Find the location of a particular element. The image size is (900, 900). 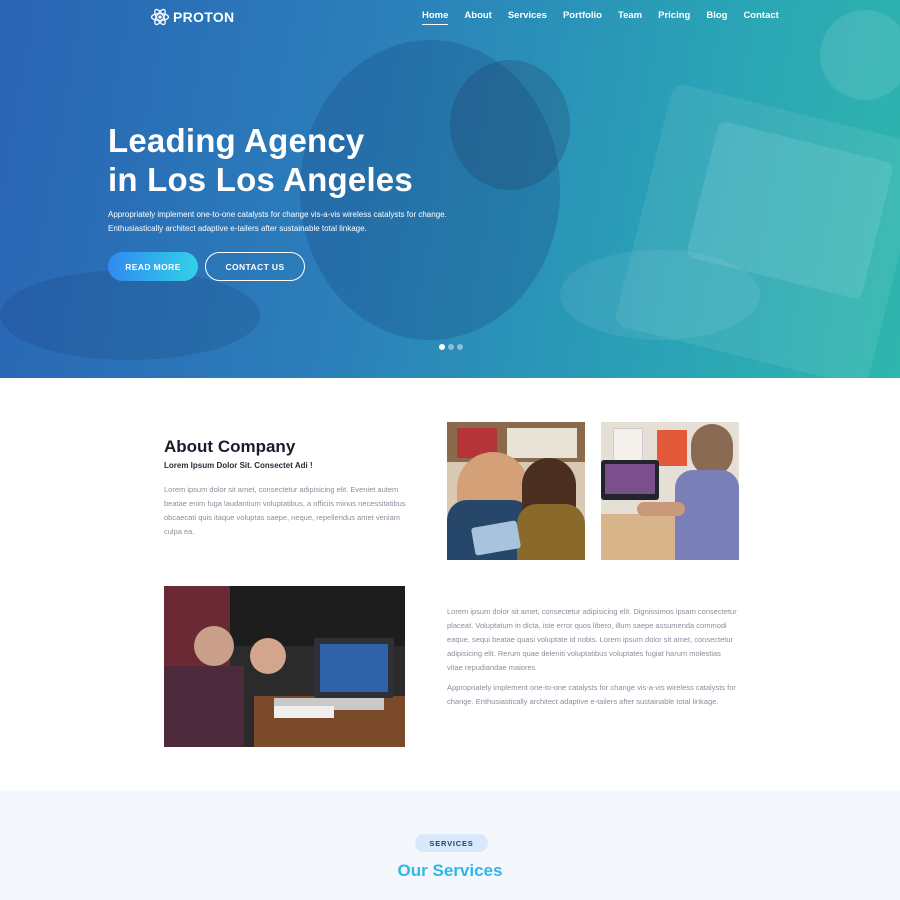

services-badge: SERVICES is located at coordinates (451, 843).